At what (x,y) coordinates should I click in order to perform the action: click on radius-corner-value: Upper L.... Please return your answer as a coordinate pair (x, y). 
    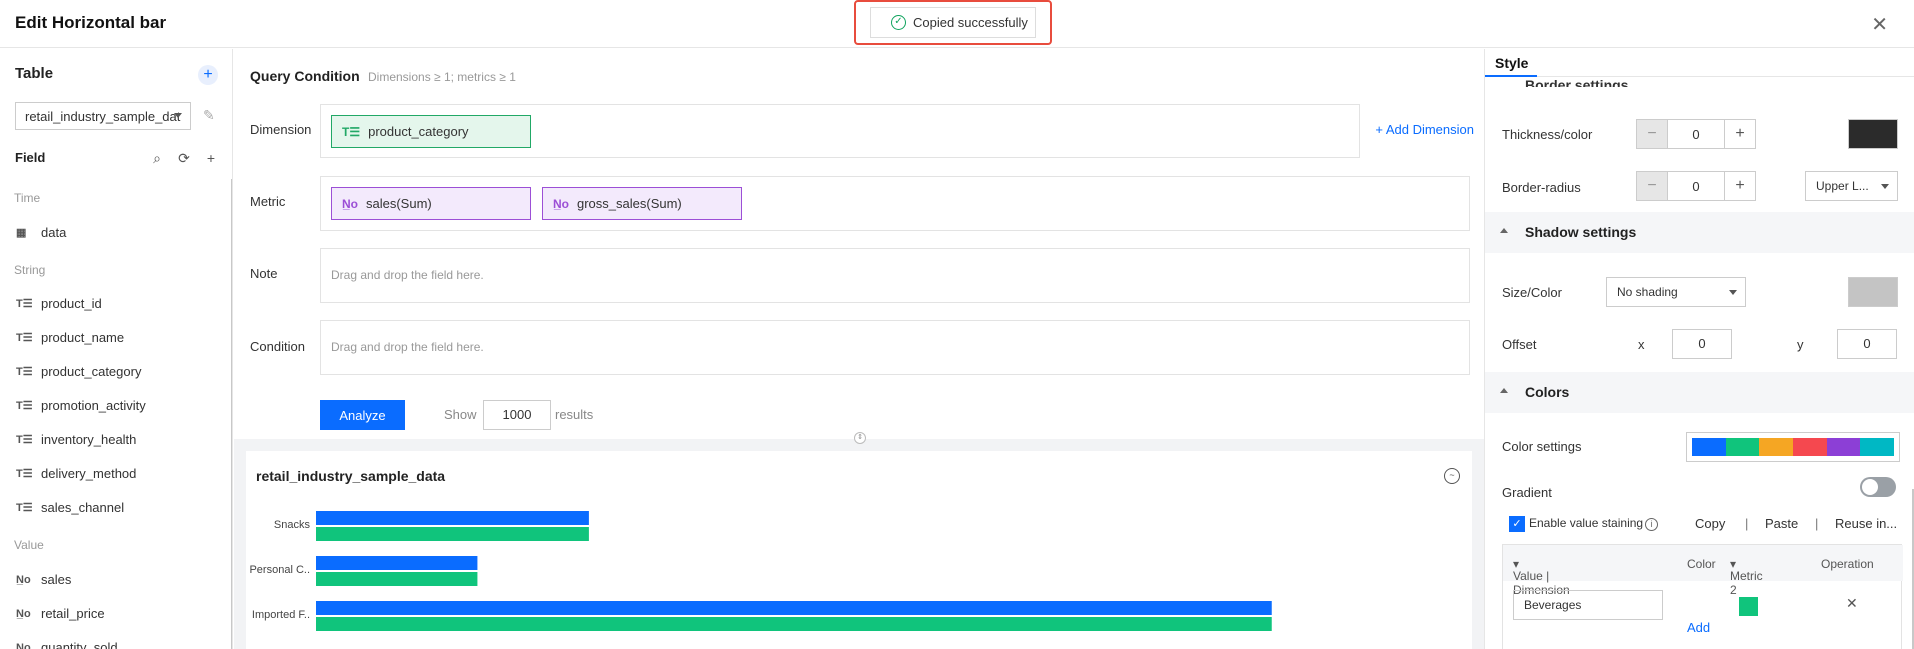
    Looking at the image, I should click on (1842, 186).